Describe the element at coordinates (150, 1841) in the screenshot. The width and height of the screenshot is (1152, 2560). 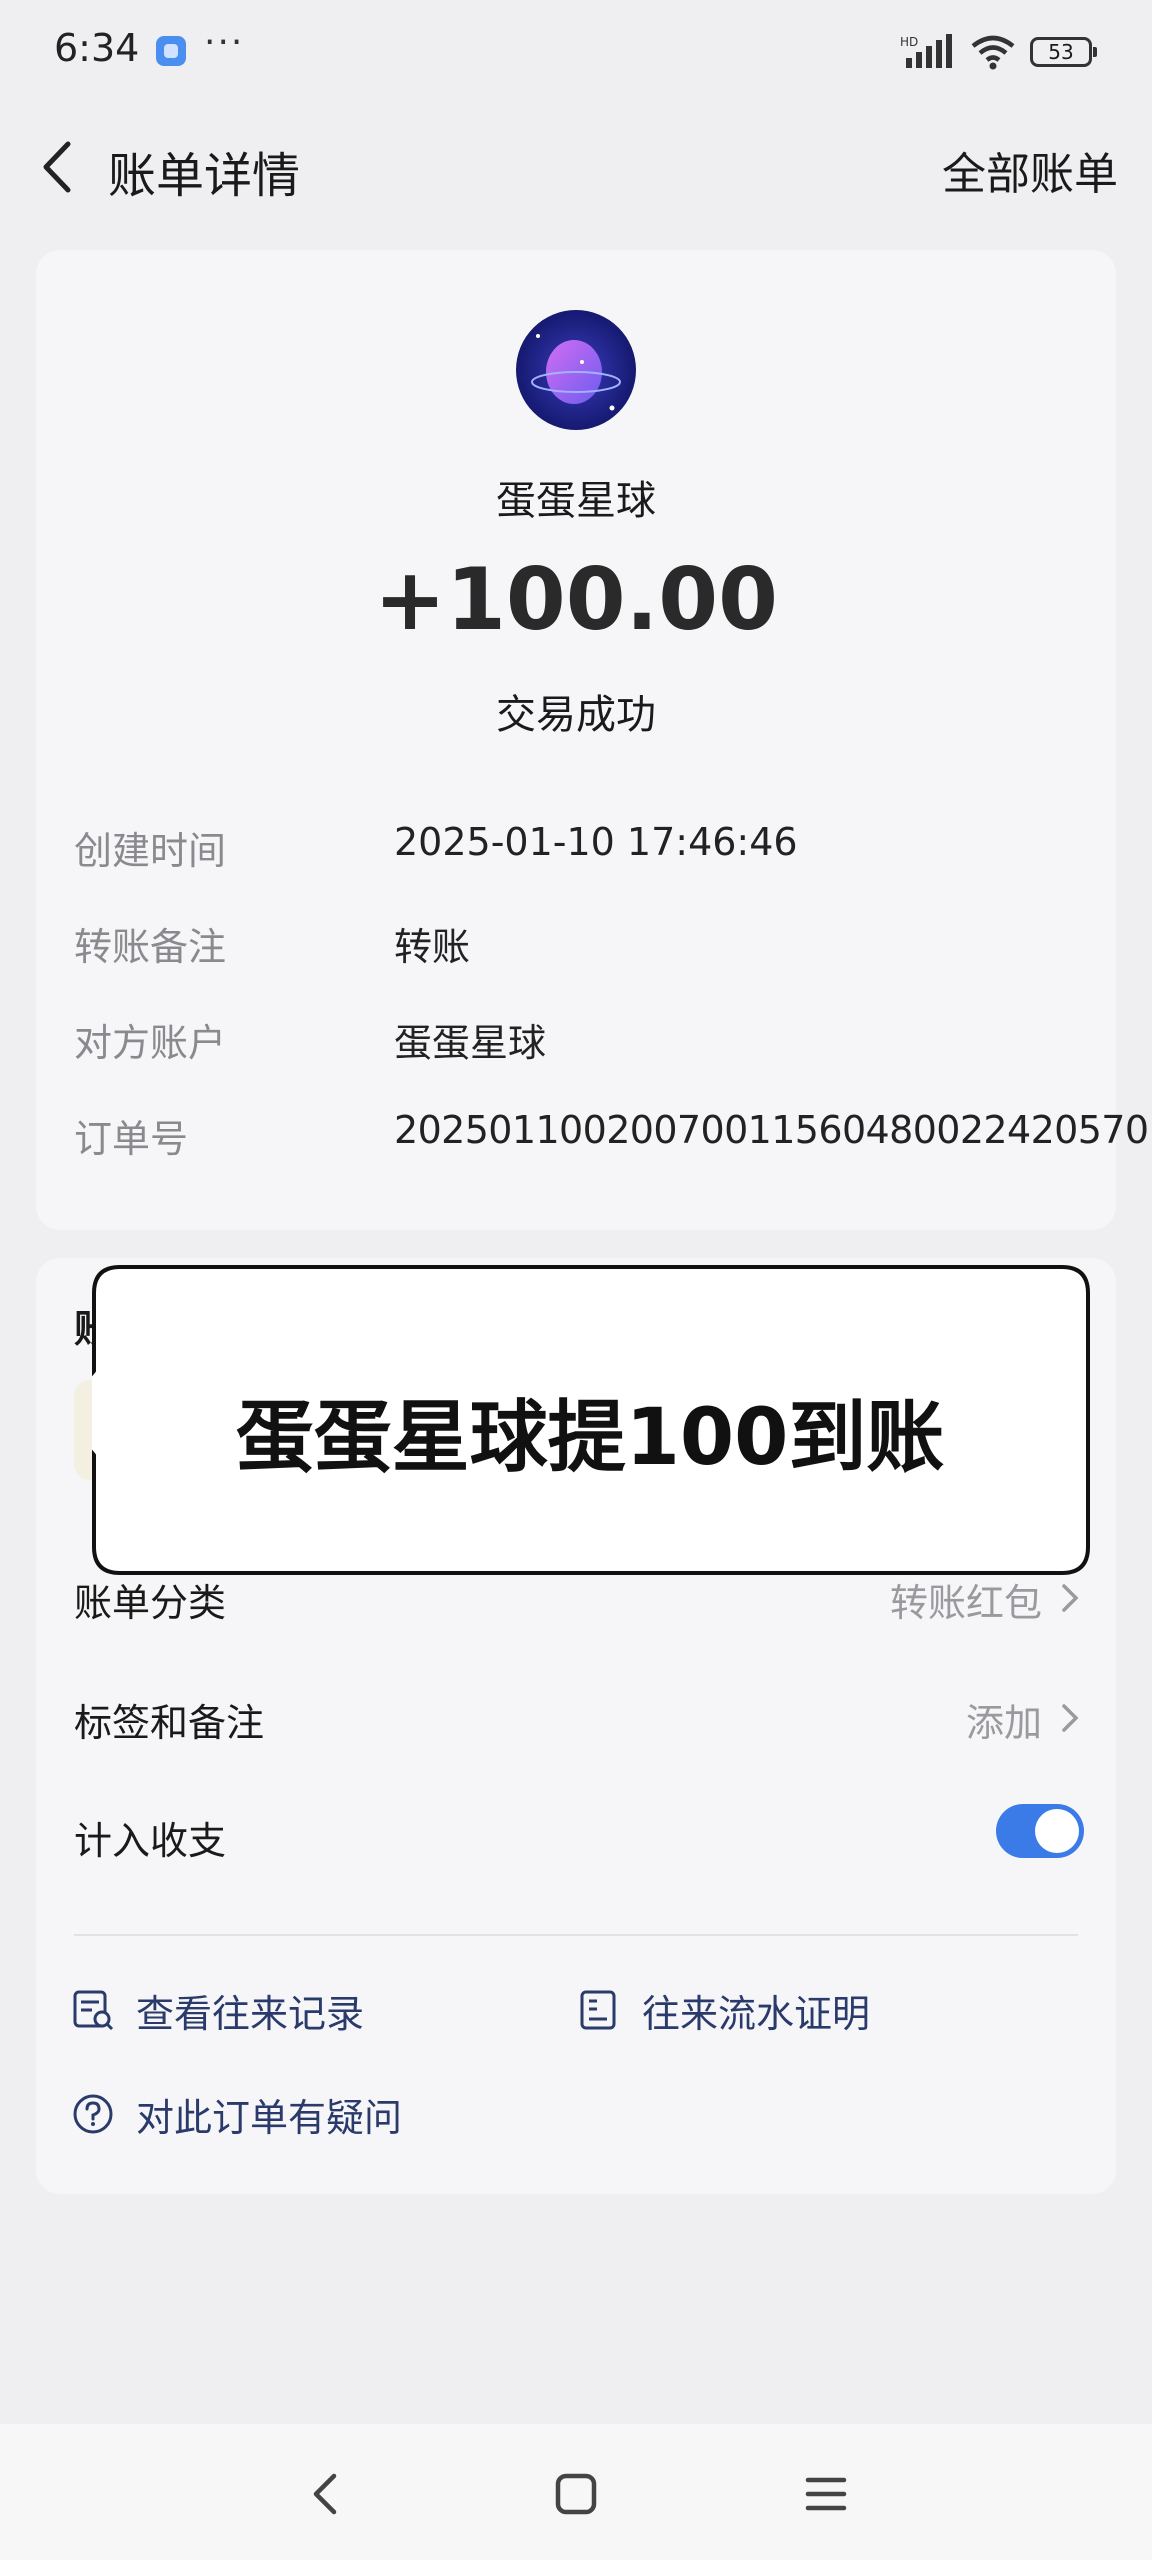
I see `include-income-label: 计入收支` at that location.